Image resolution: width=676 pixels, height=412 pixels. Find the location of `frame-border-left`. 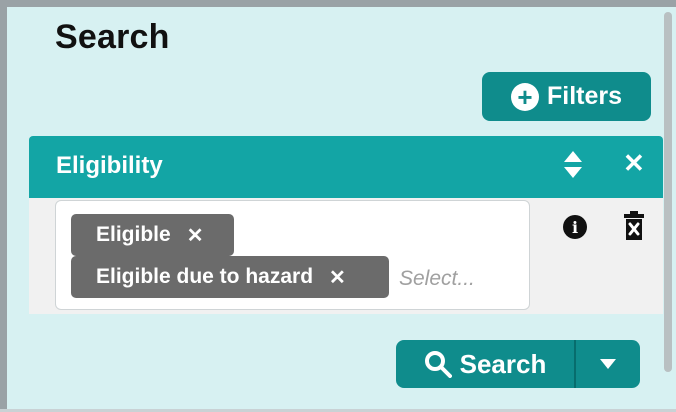

frame-border-left is located at coordinates (3, 206).